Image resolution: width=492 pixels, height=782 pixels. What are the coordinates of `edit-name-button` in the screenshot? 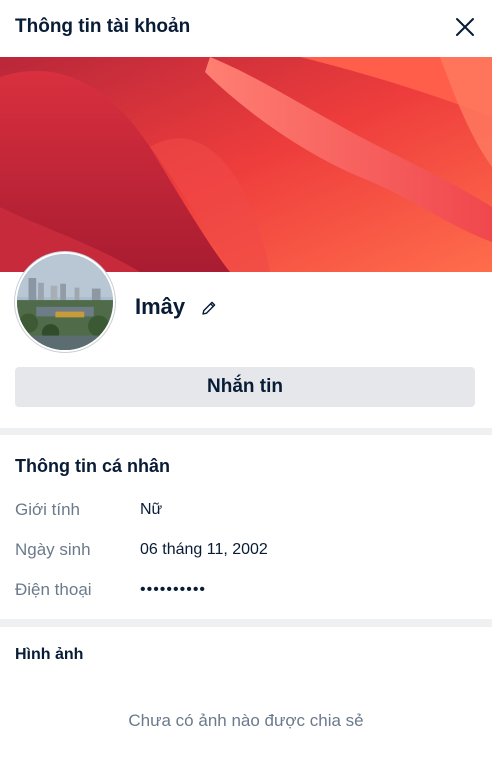 It's located at (209, 308).